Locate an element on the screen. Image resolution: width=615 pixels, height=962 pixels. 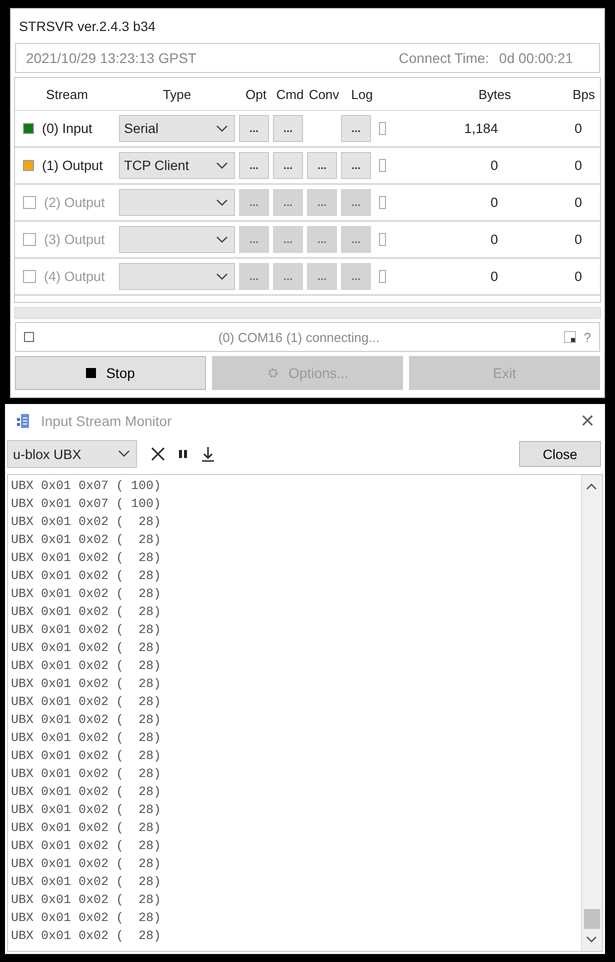
column-header: Conv is located at coordinates (324, 94).